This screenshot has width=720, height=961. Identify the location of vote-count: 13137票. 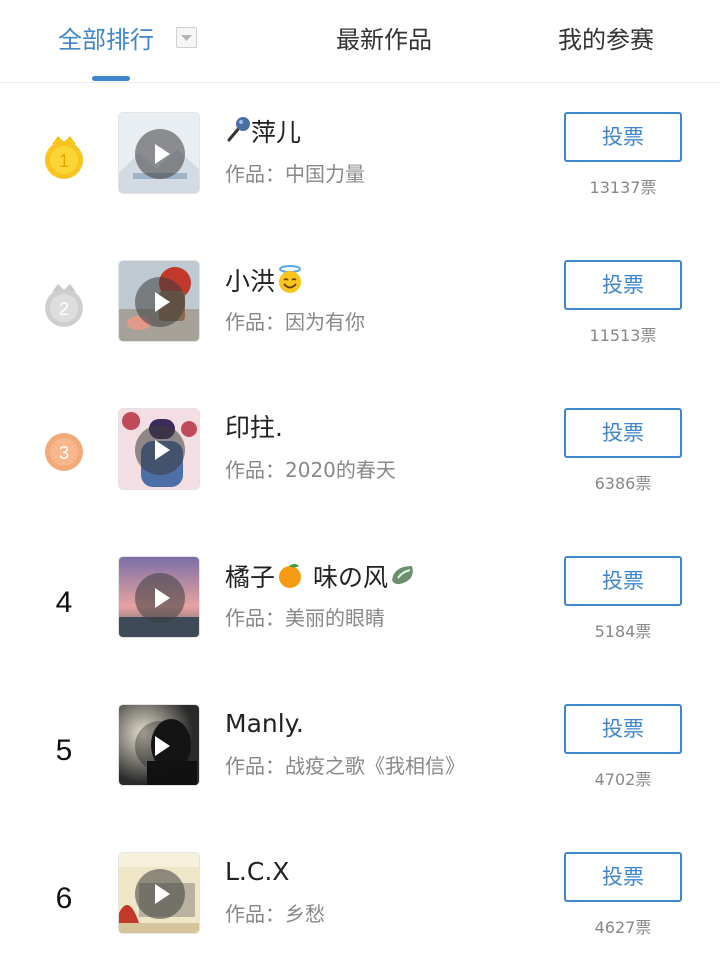
(623, 187).